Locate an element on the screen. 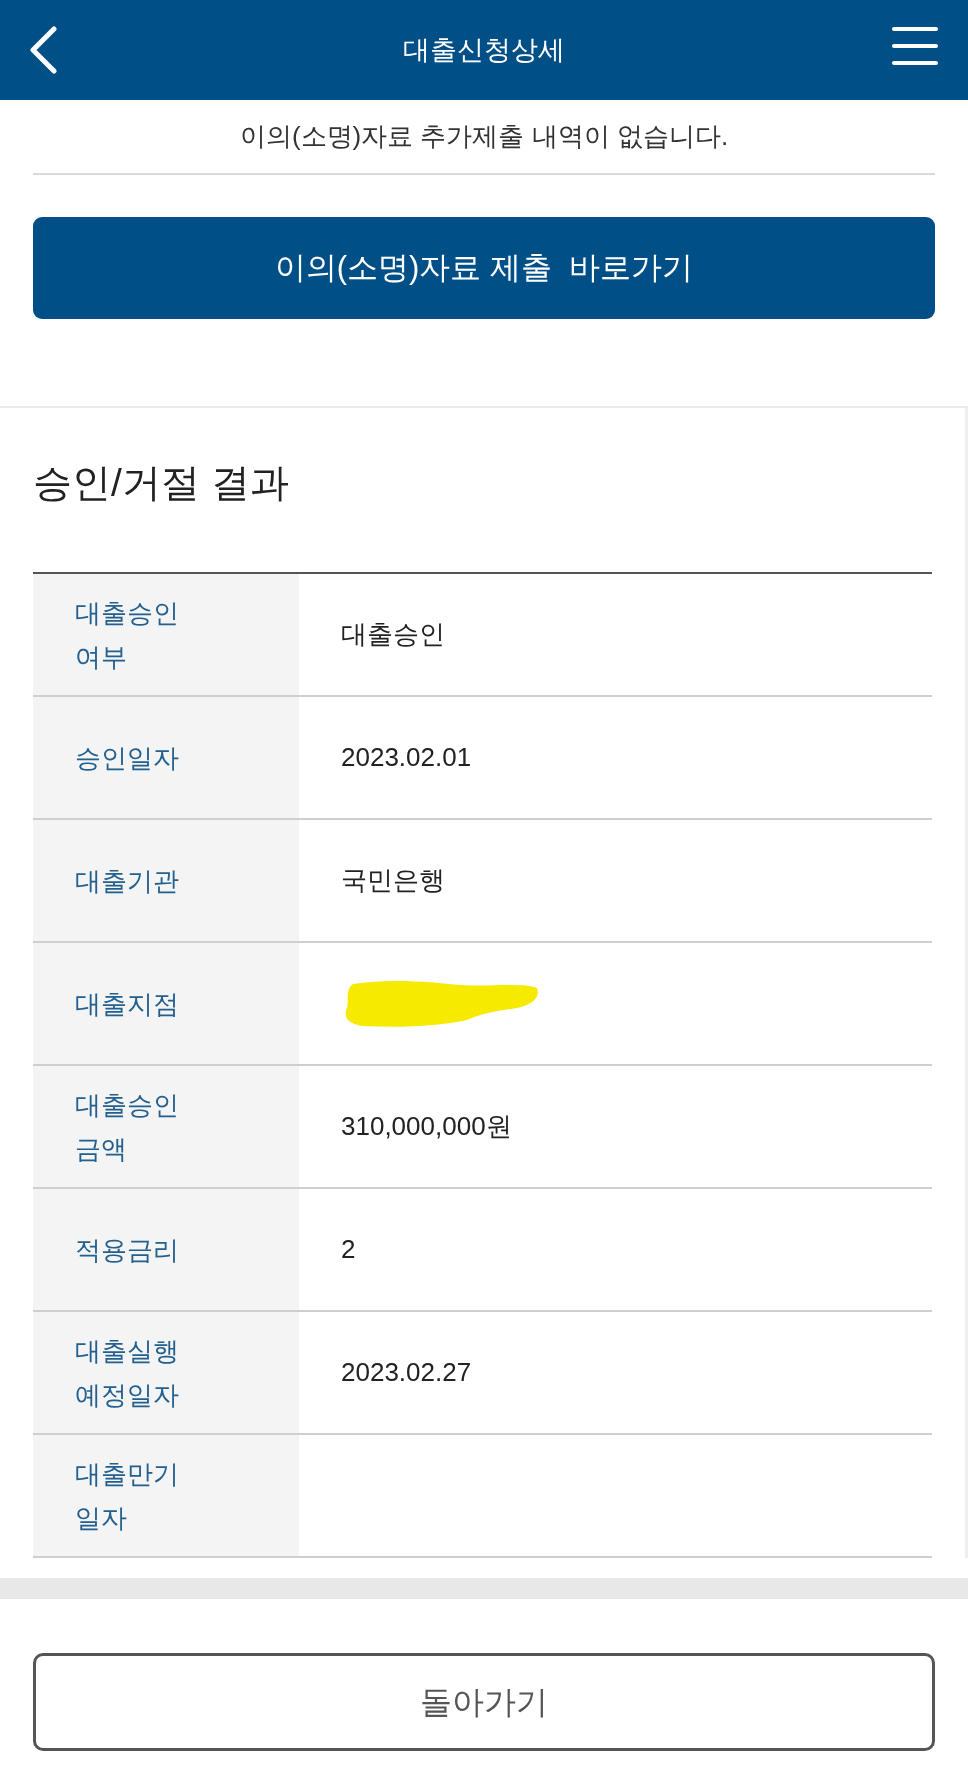  field-label: 대출기관 is located at coordinates (127, 881).